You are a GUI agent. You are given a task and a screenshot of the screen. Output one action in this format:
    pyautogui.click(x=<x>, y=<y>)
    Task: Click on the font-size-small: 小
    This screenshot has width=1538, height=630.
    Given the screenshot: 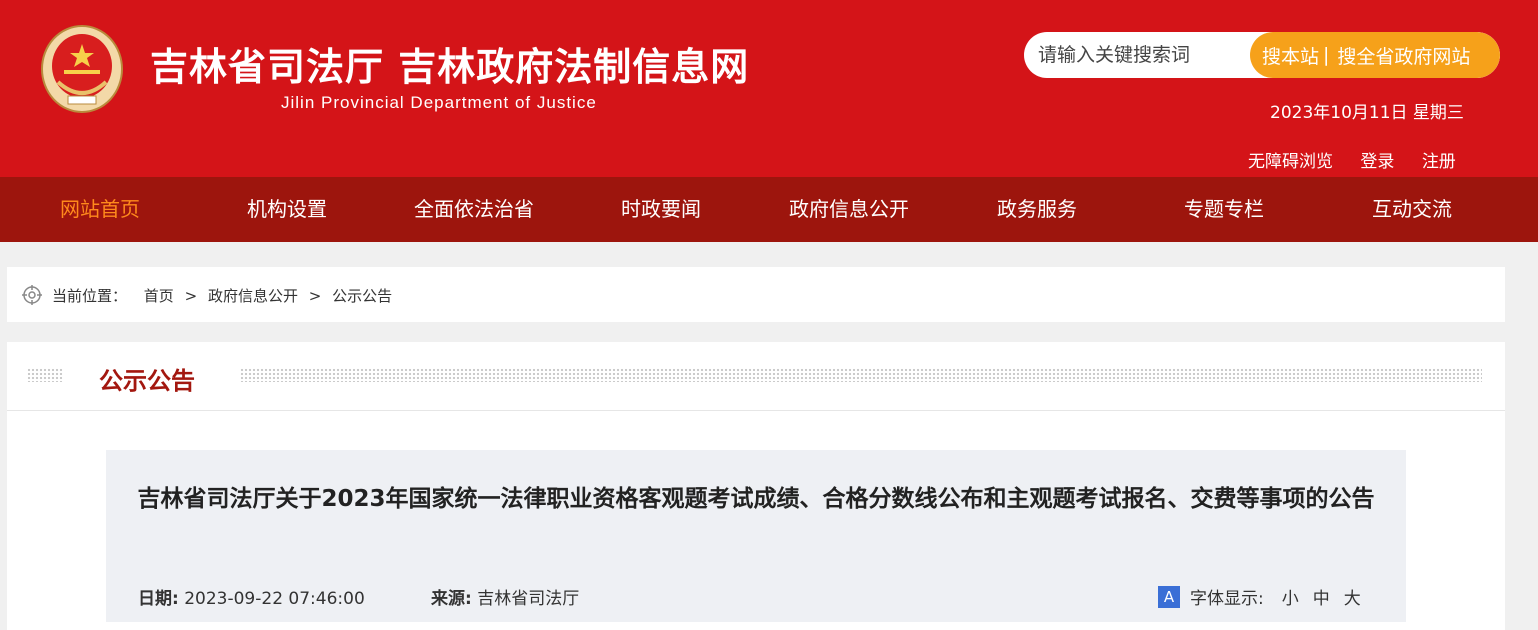 What is the action you would take?
    pyautogui.click(x=1290, y=596)
    